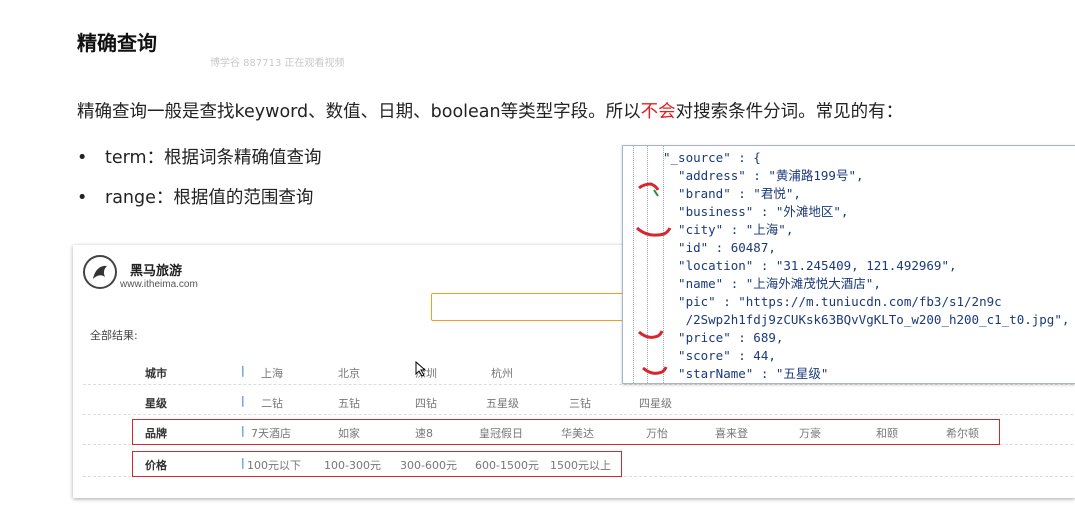 This screenshot has width=1075, height=513. I want to click on price-highlight-box, so click(377, 464).